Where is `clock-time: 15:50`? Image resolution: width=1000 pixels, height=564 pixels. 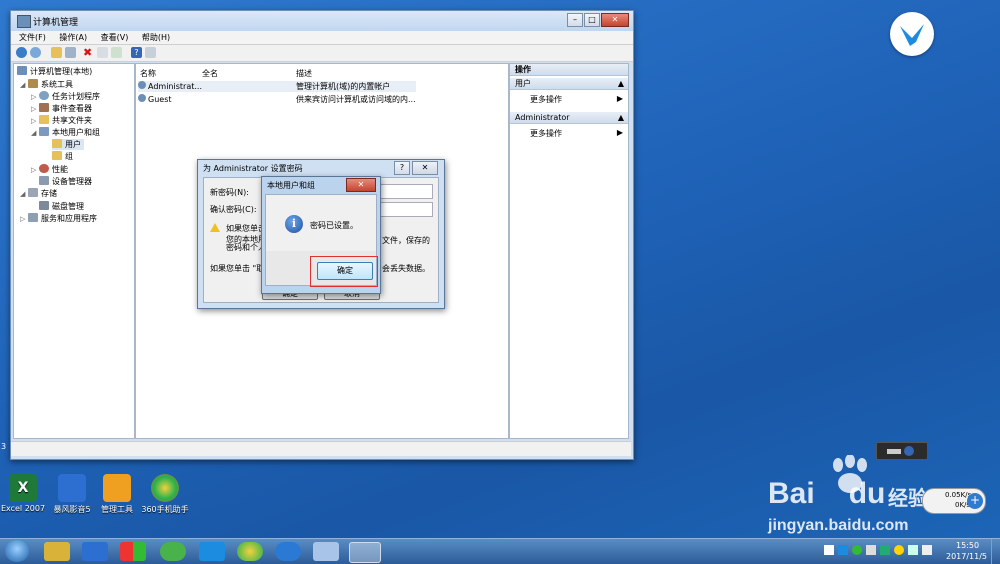
clock-time: 15:50 is located at coordinates (967, 545).